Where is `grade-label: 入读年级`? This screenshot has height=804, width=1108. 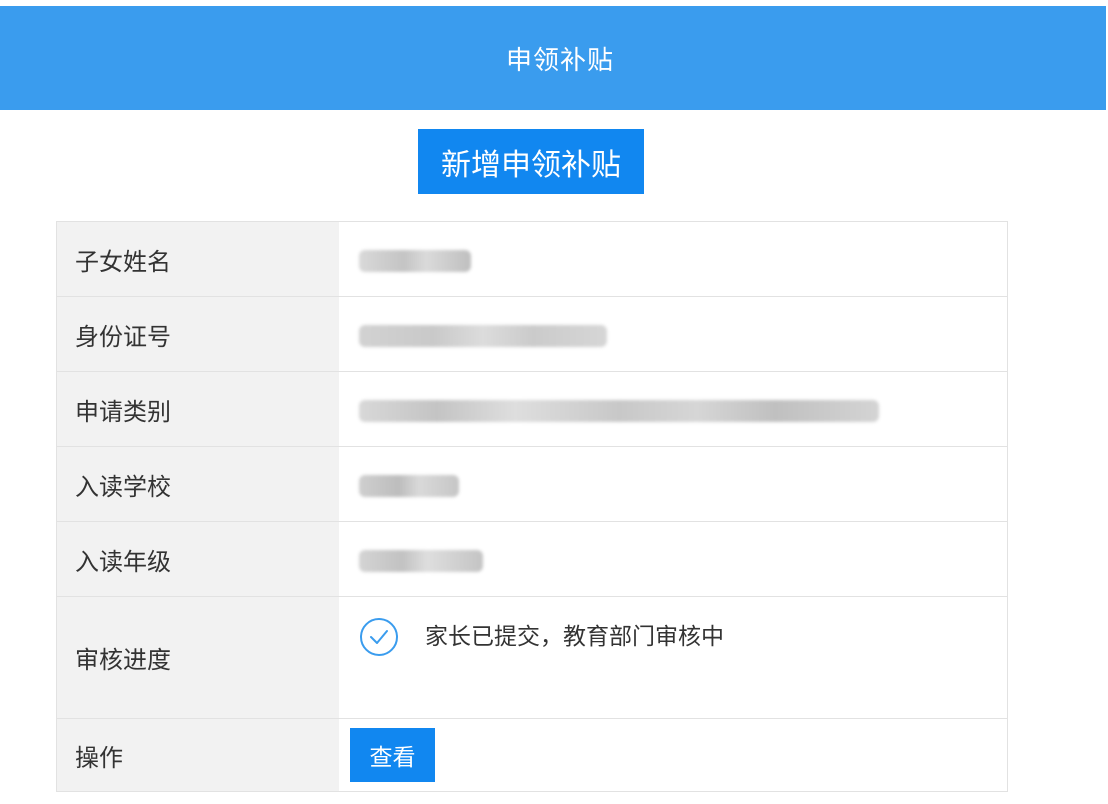
grade-label: 入读年级 is located at coordinates (199, 559).